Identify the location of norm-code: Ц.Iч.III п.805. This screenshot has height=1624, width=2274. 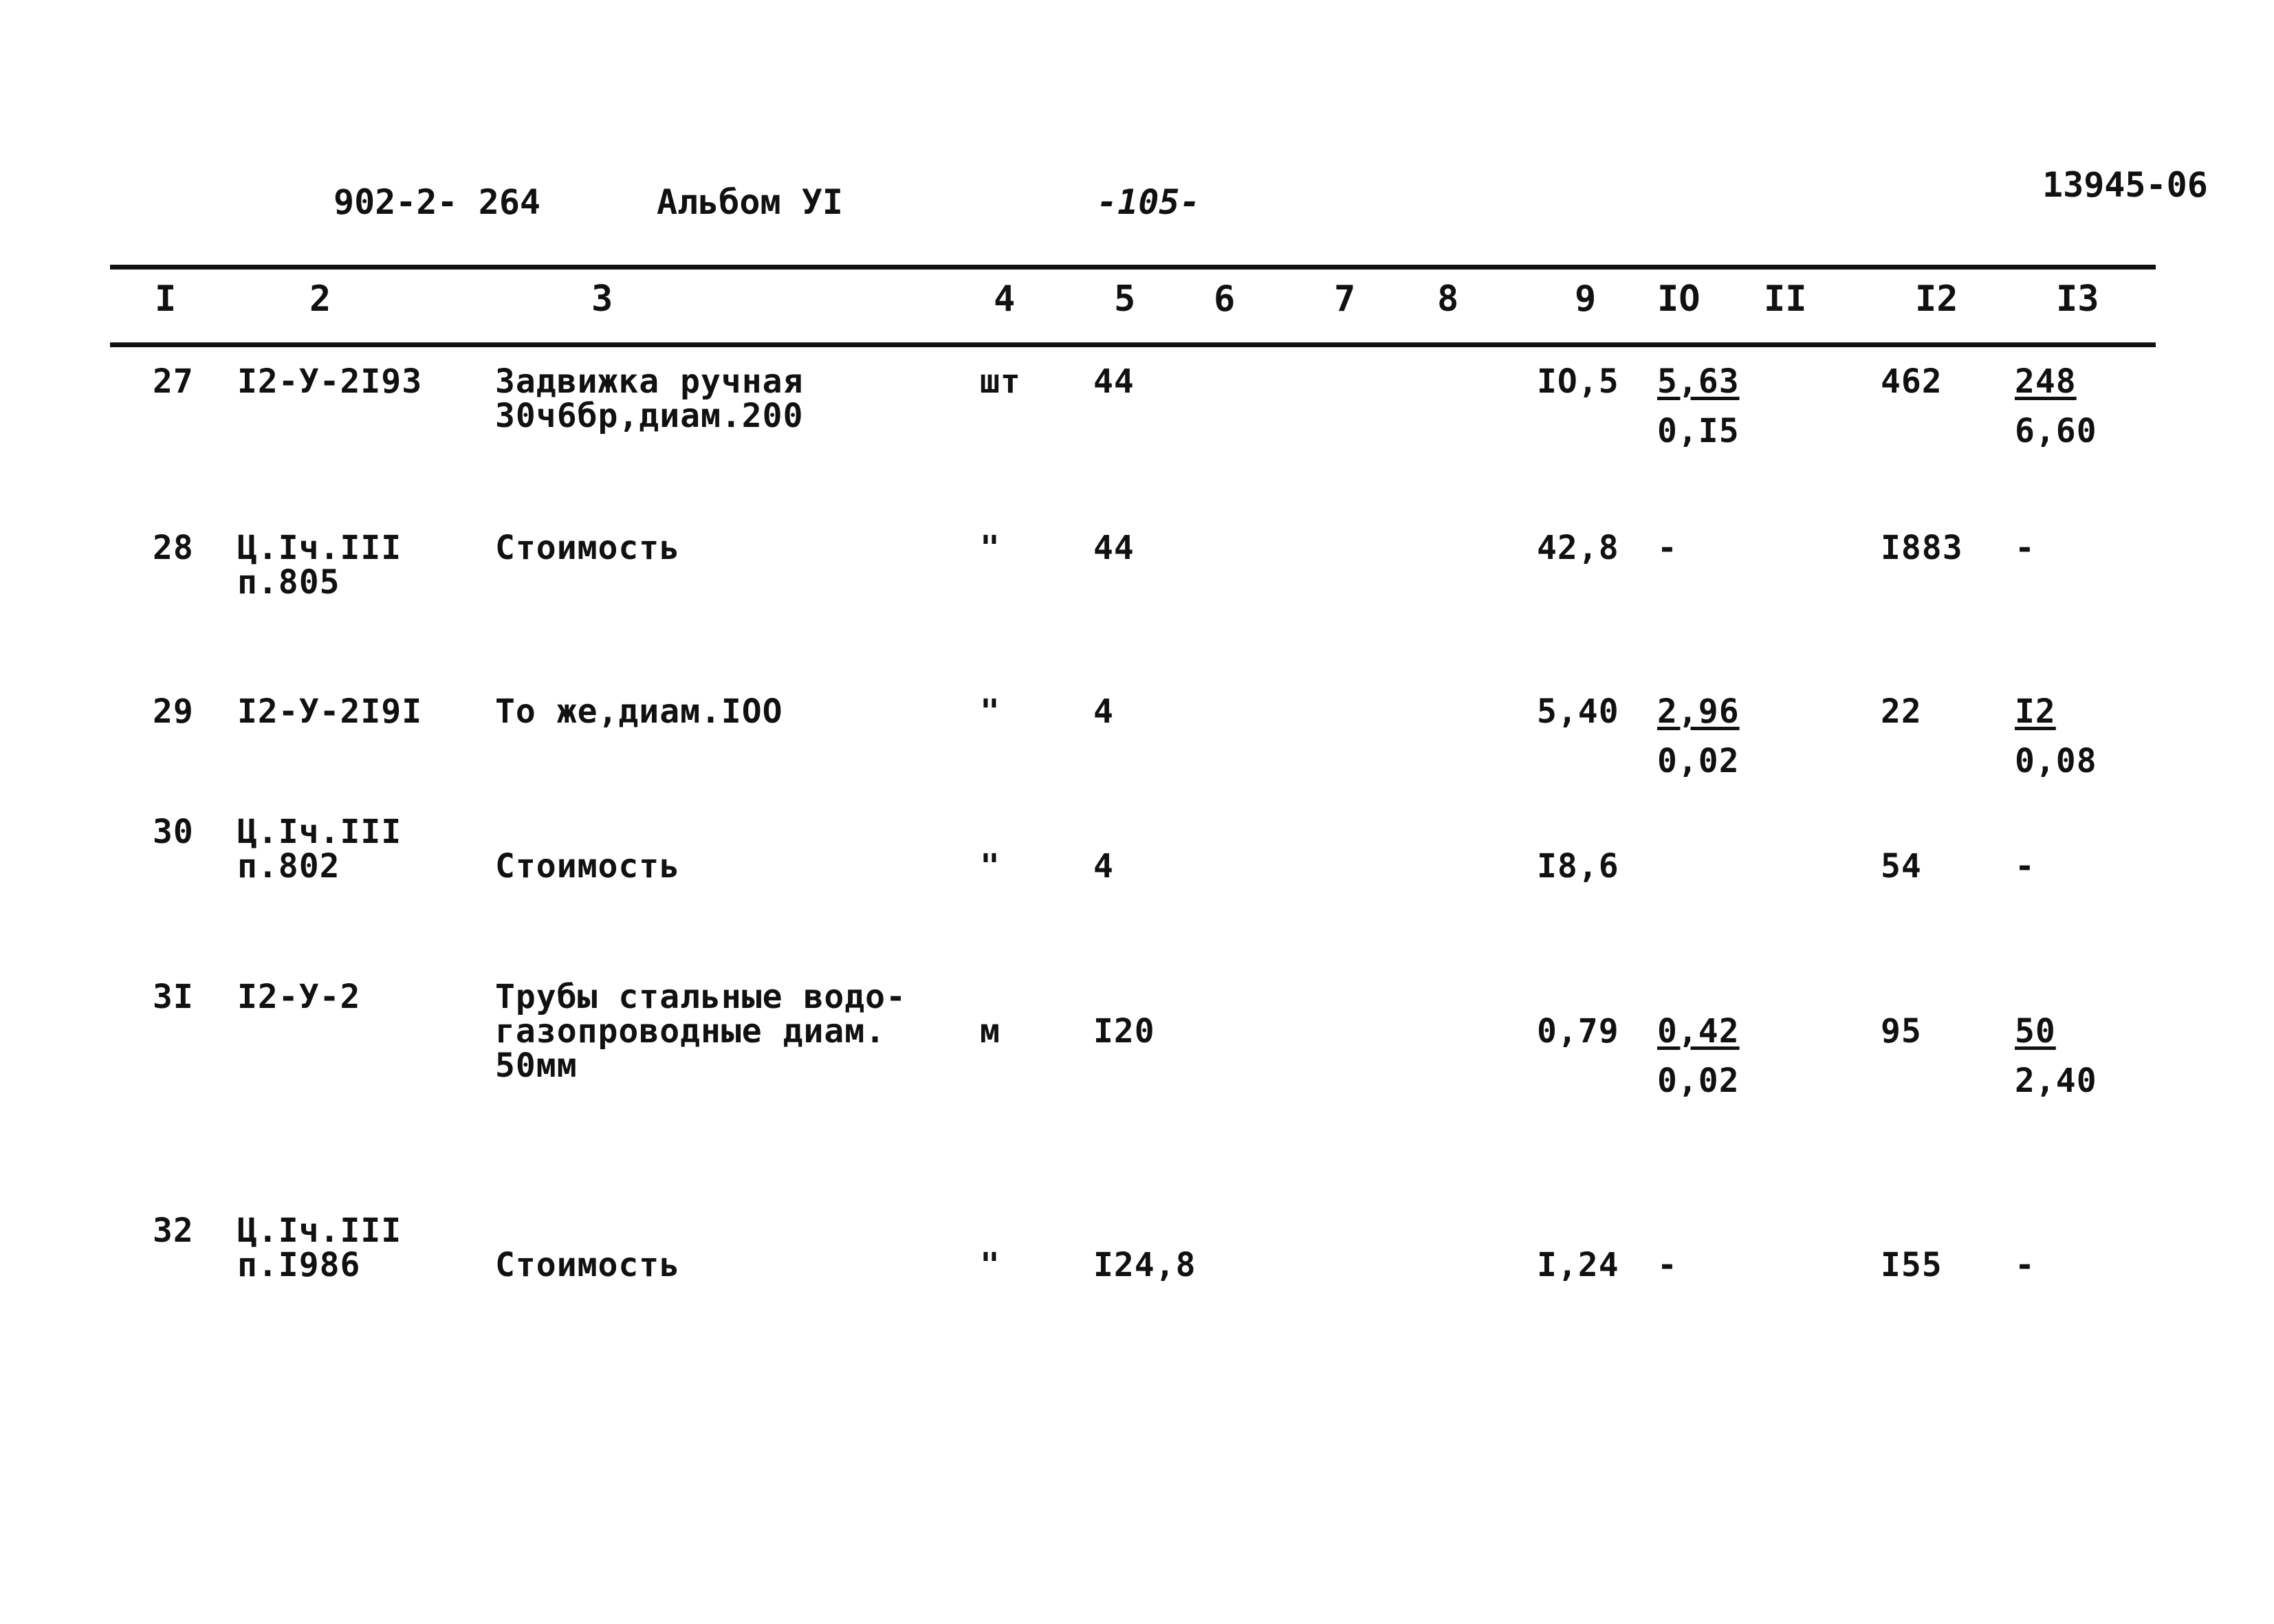
(319, 565).